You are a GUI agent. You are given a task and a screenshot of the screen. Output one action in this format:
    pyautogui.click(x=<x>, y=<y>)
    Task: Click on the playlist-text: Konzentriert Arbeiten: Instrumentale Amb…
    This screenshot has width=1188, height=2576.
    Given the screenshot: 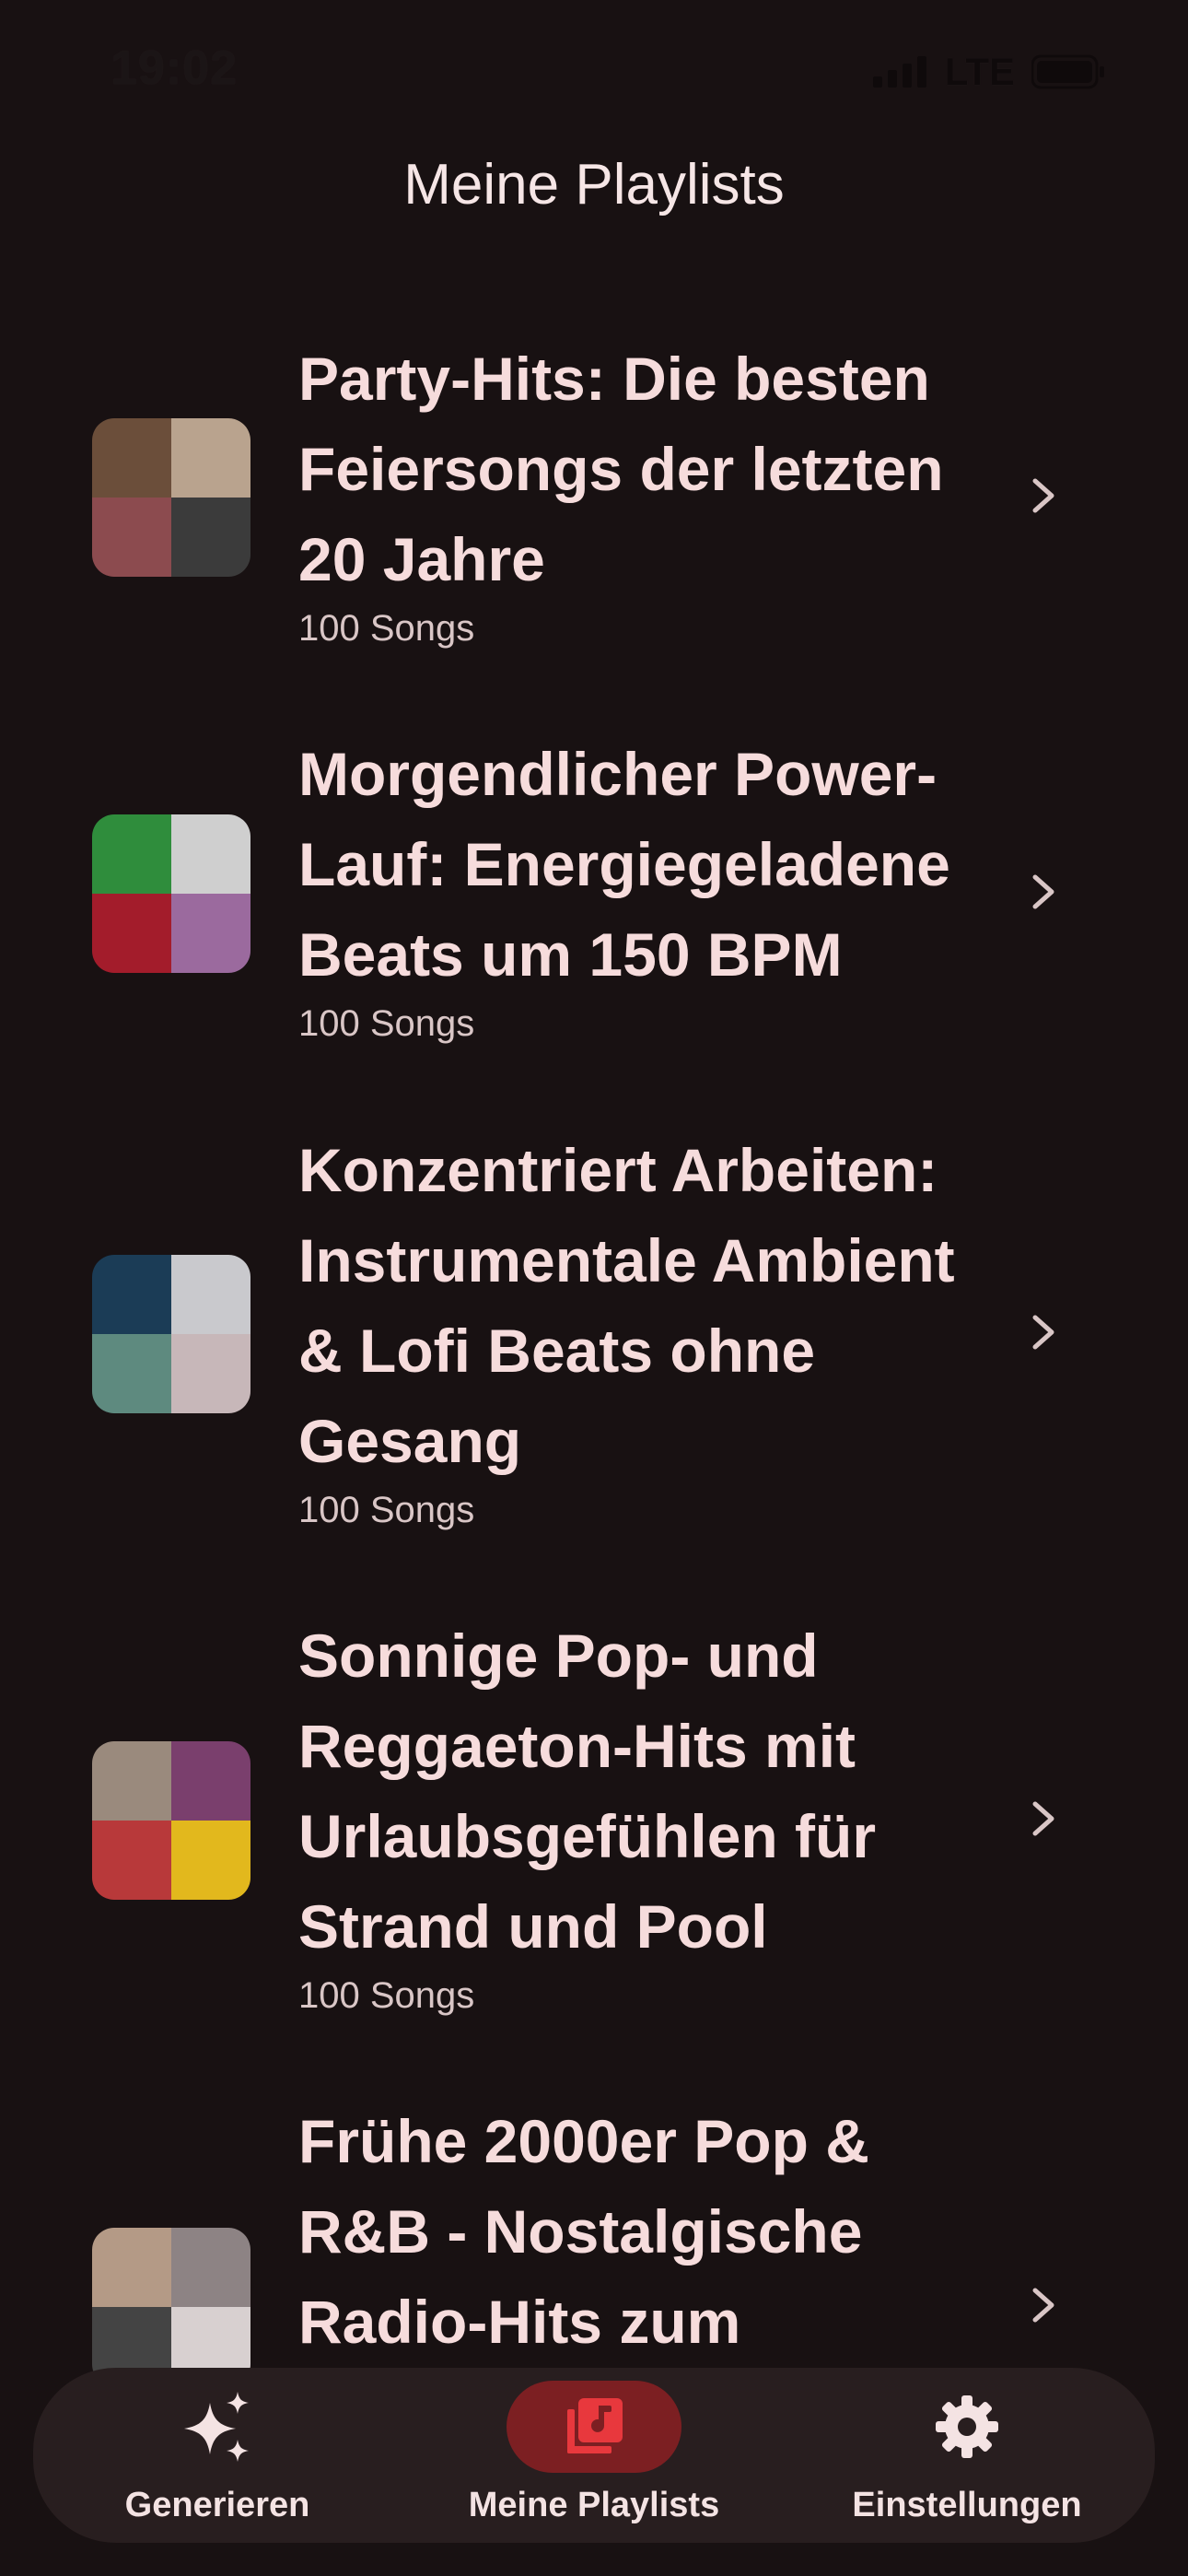 What is the action you would take?
    pyautogui.click(x=639, y=1329)
    